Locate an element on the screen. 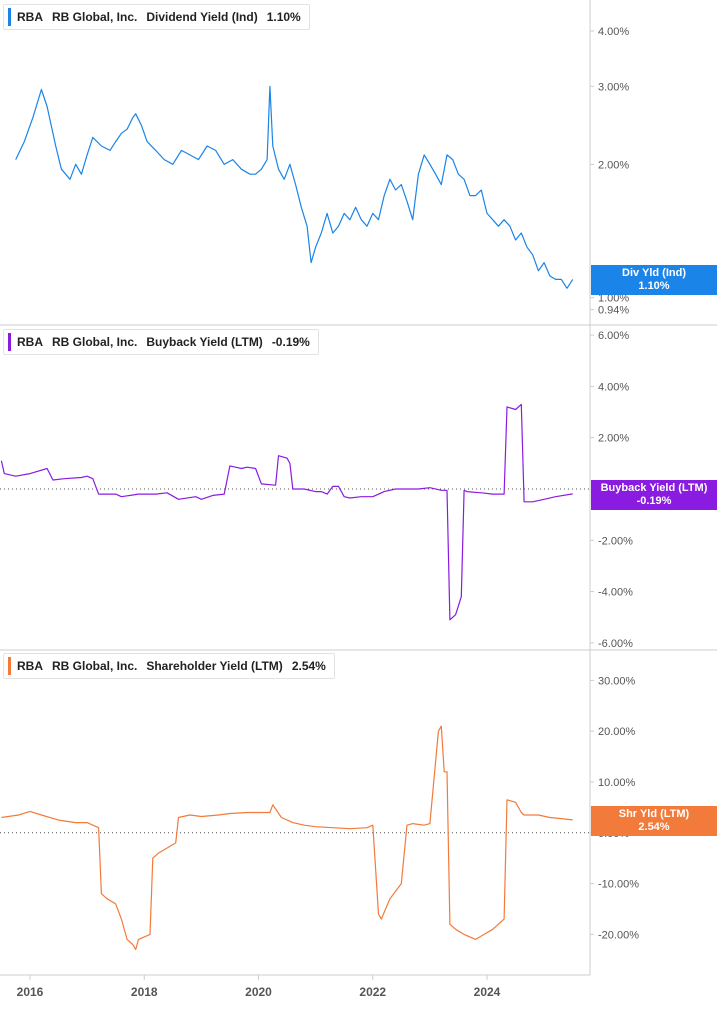 The width and height of the screenshot is (717, 1010). y-tick-label: 10.00% is located at coordinates (617, 783).